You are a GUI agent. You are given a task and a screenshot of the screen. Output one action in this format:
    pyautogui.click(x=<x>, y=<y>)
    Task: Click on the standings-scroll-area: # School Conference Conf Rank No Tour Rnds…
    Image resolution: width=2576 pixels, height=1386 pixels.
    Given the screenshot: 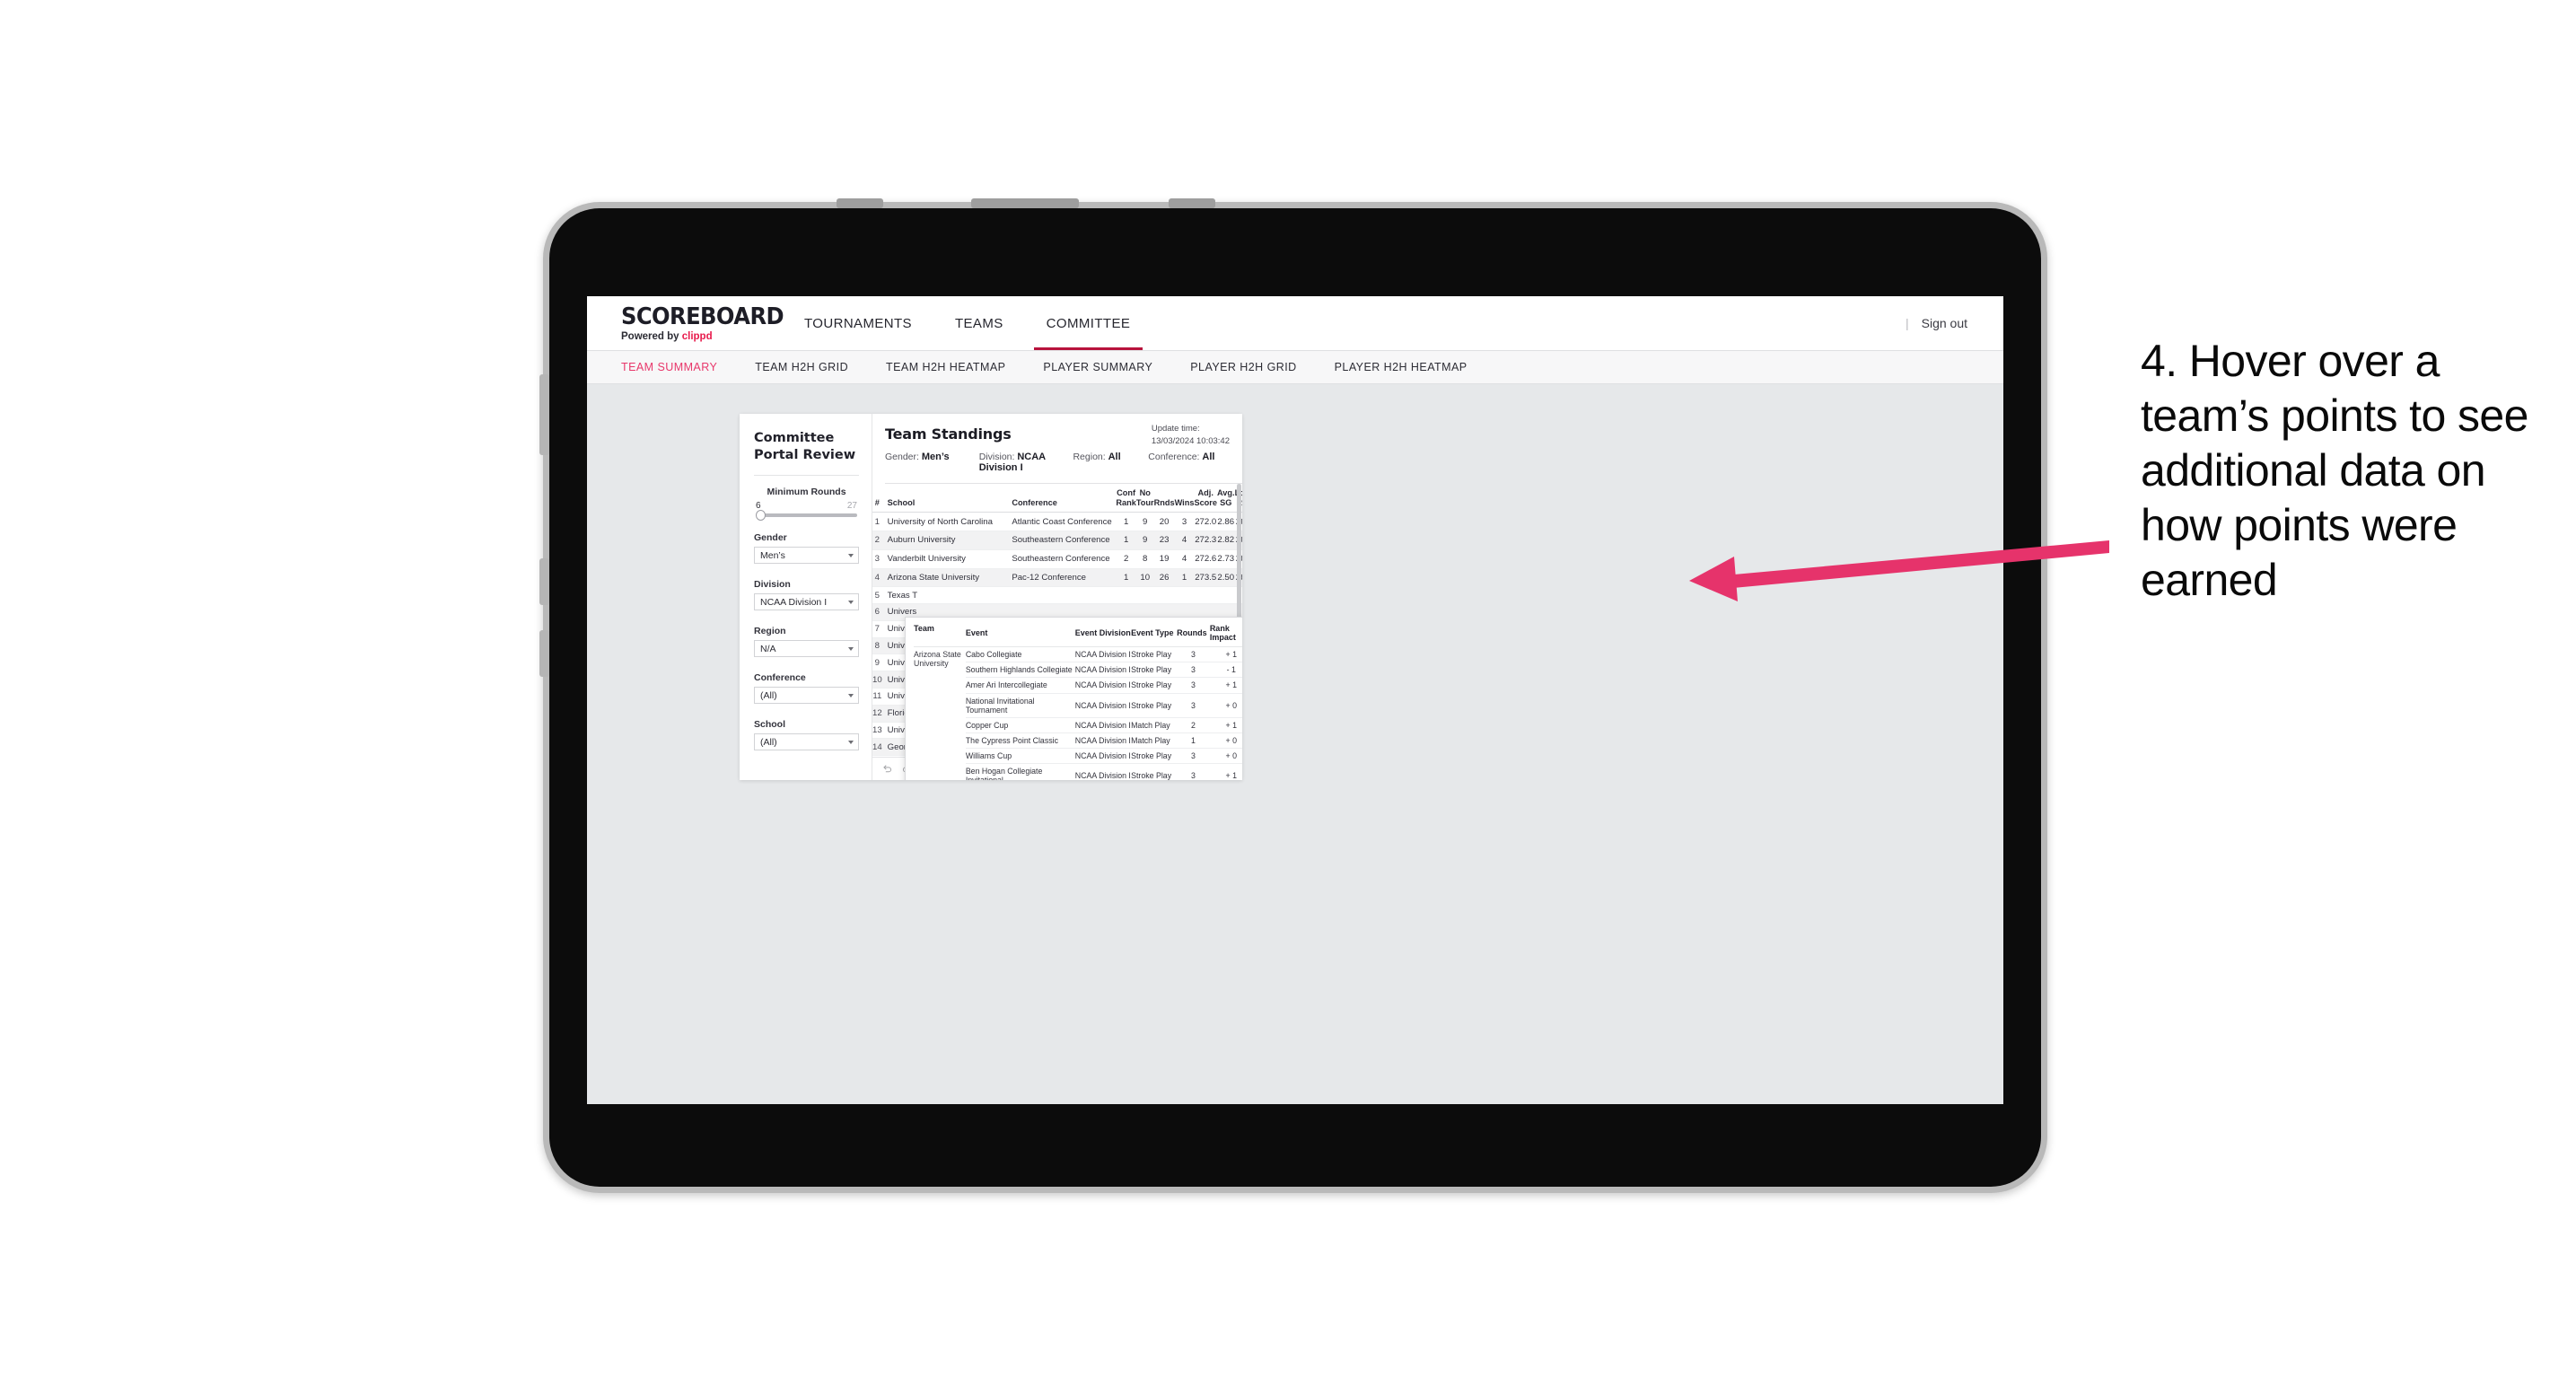 What is the action you would take?
    pyautogui.click(x=1057, y=632)
    